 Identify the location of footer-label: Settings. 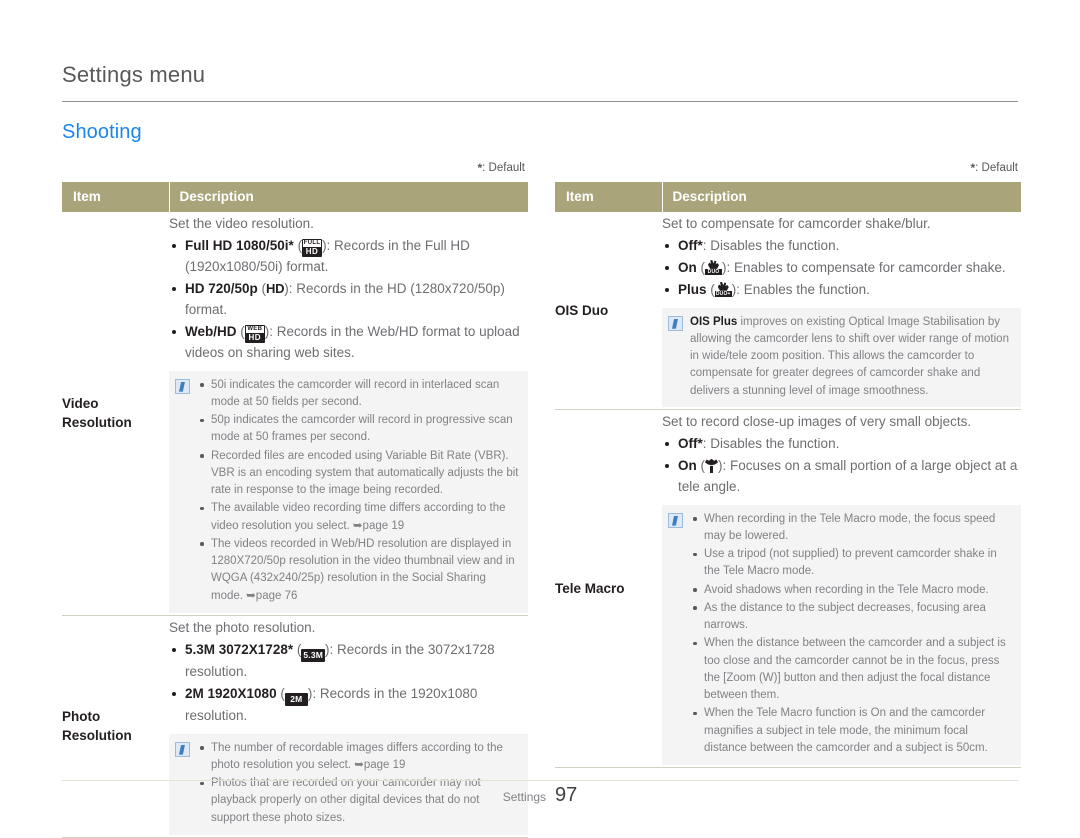
(524, 797).